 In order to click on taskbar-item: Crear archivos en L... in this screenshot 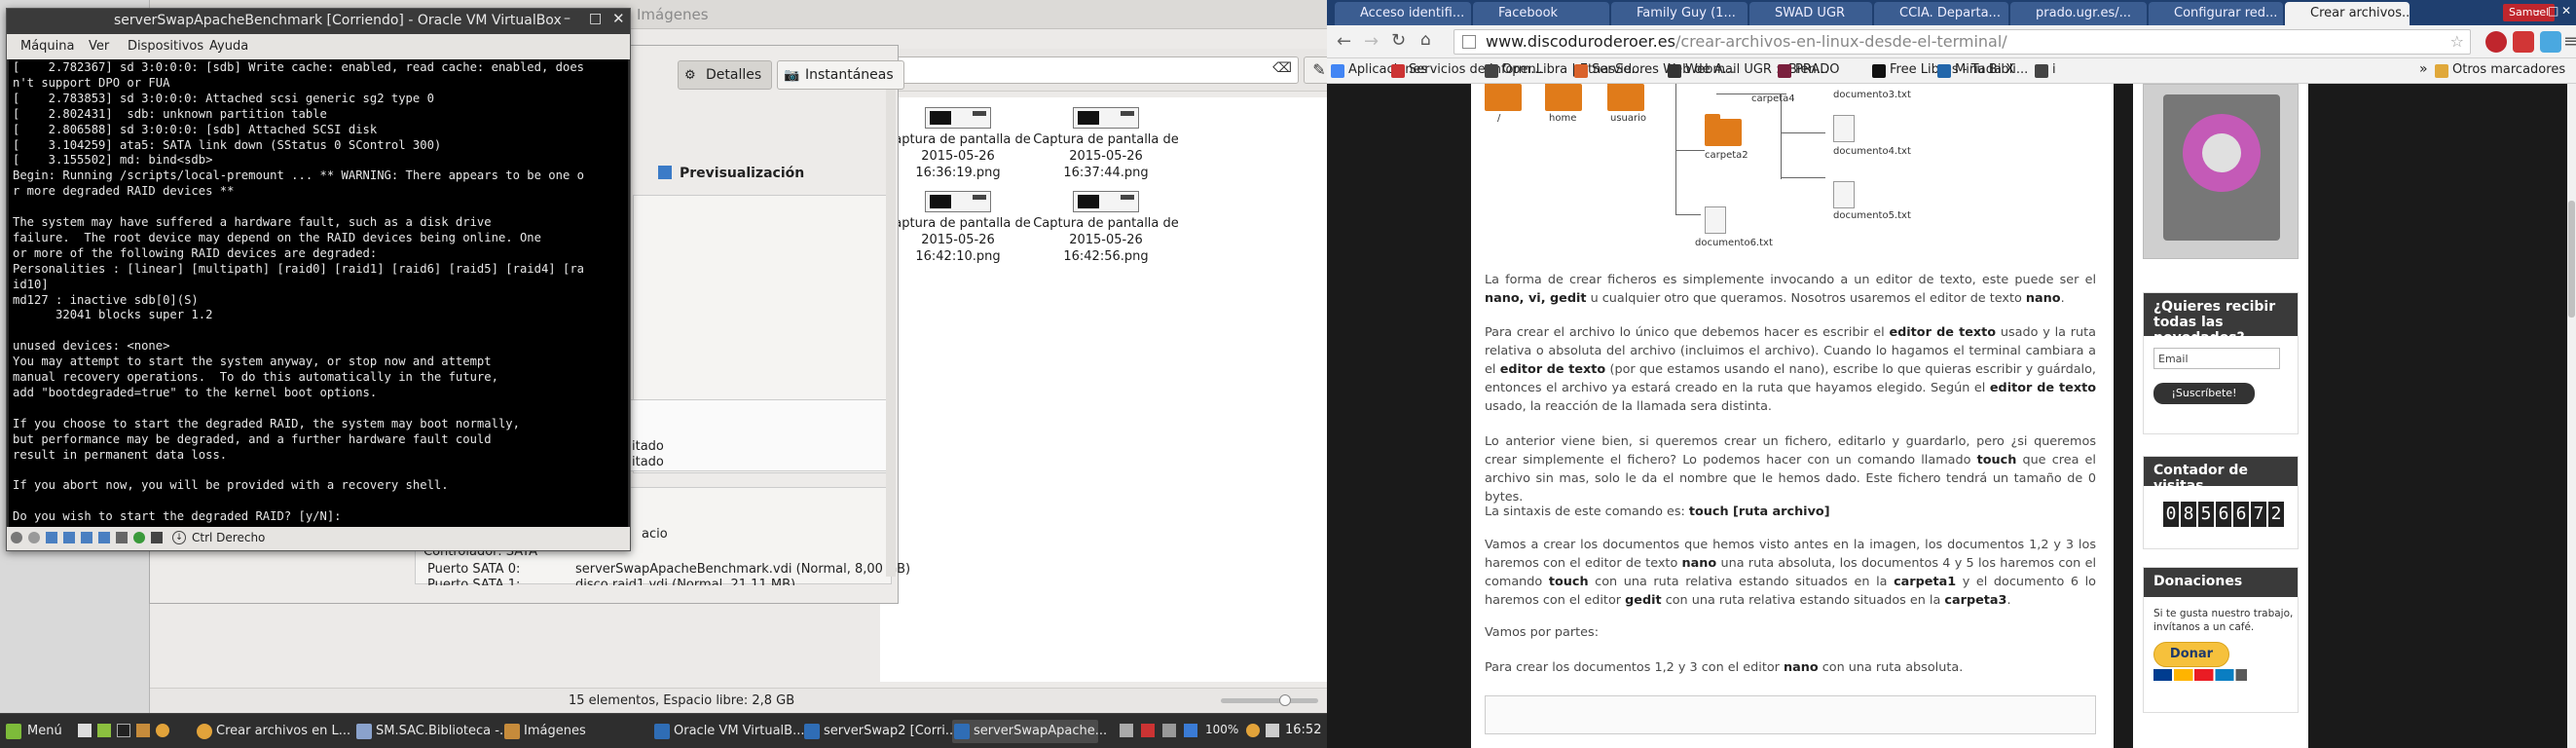, I will do `click(272, 732)`.